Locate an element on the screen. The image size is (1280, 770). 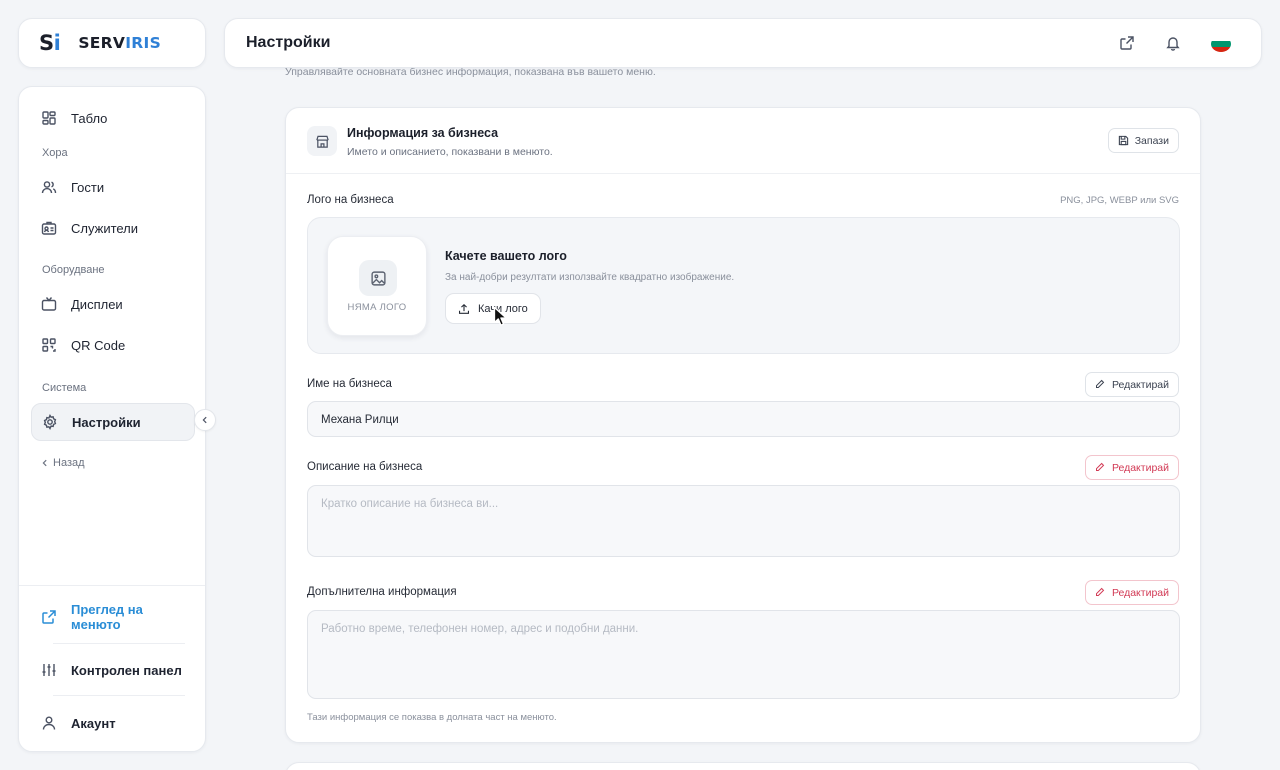
sidebar-section-equipment: Оборудване is located at coordinates (73, 270).